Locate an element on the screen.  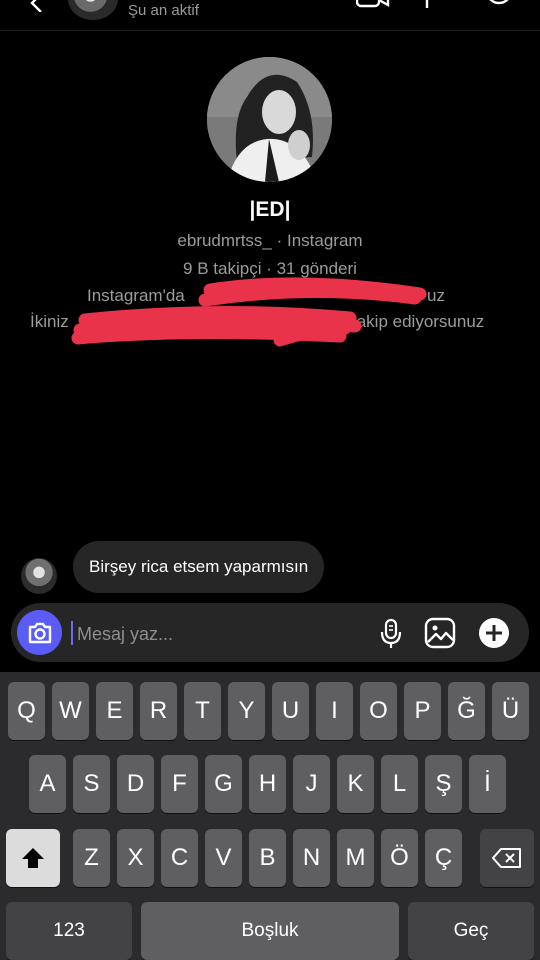
key-z: Z is located at coordinates (91, 858).